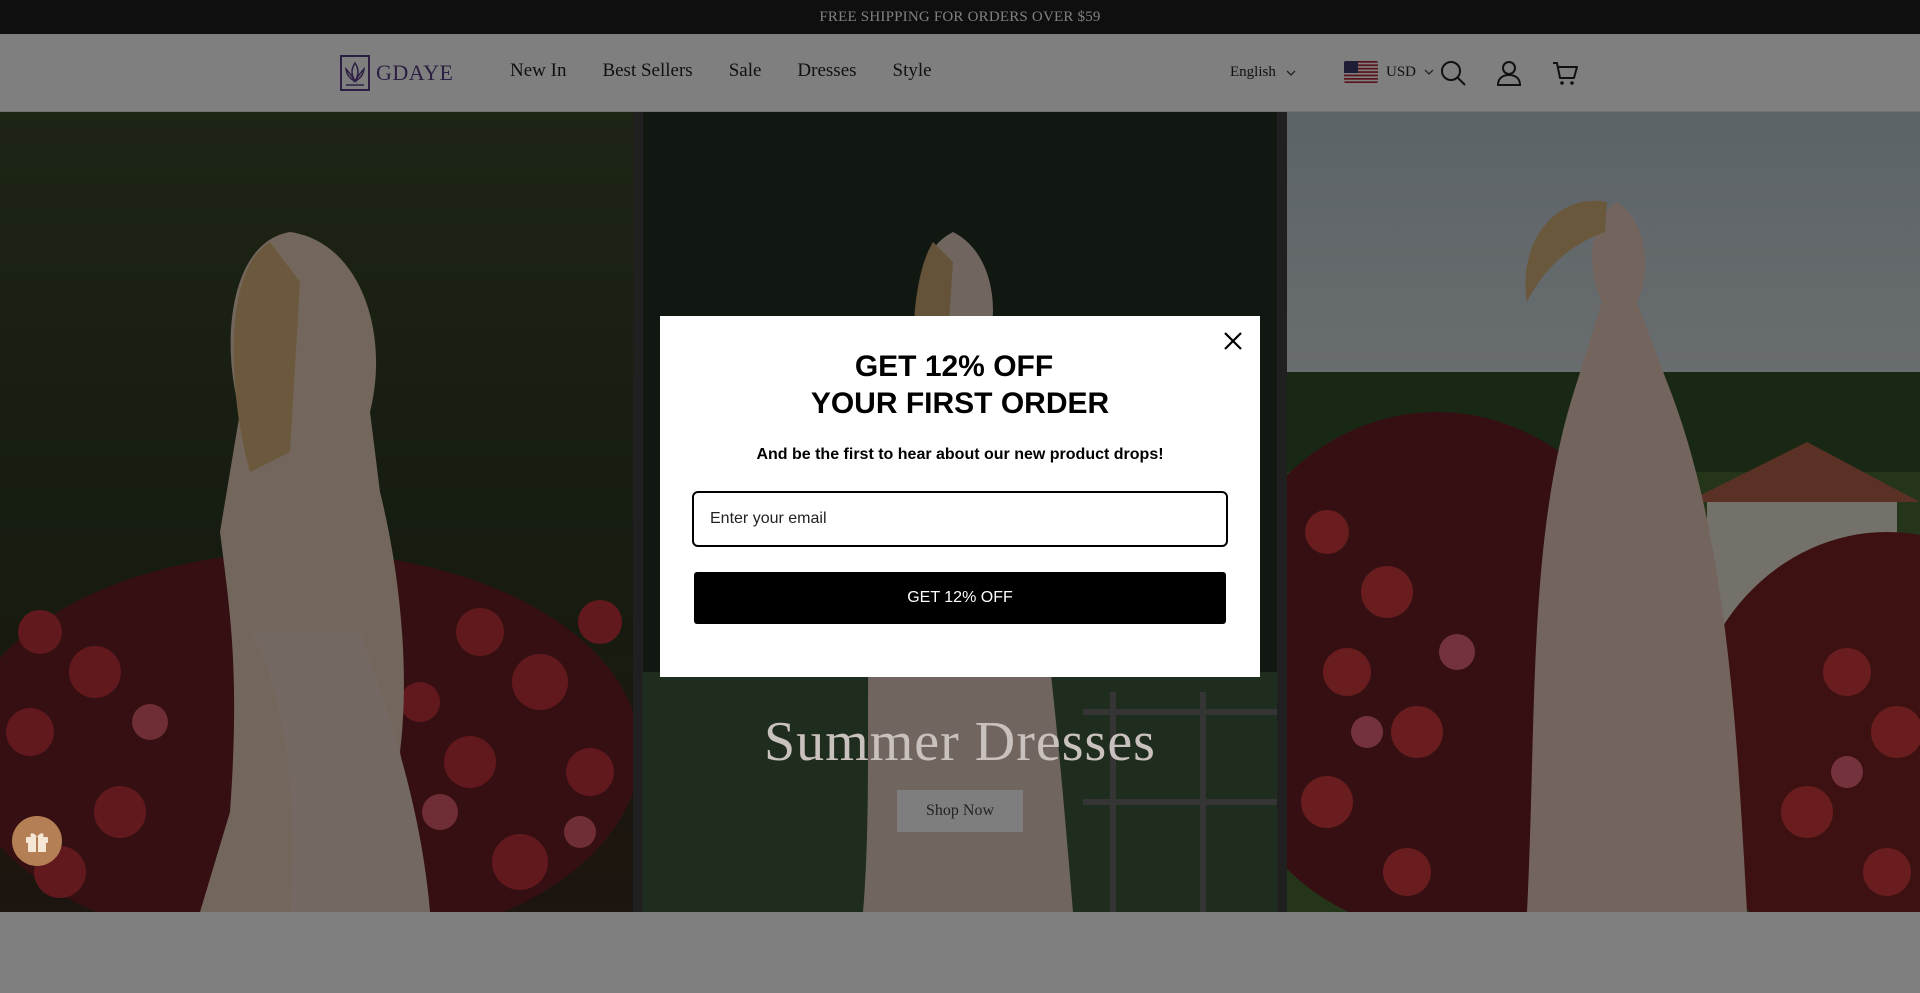 The width and height of the screenshot is (1920, 993). What do you see at coordinates (954, 366) in the screenshot?
I see `popup-headline: GET 12% OFF` at bounding box center [954, 366].